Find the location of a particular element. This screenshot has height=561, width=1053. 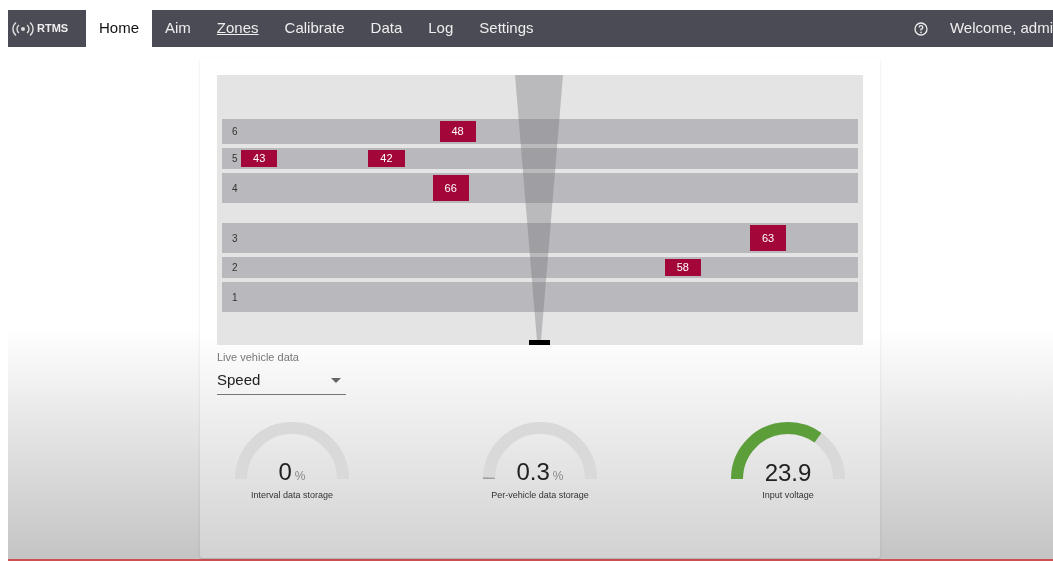

brand-name: RTMS is located at coordinates (53, 29).